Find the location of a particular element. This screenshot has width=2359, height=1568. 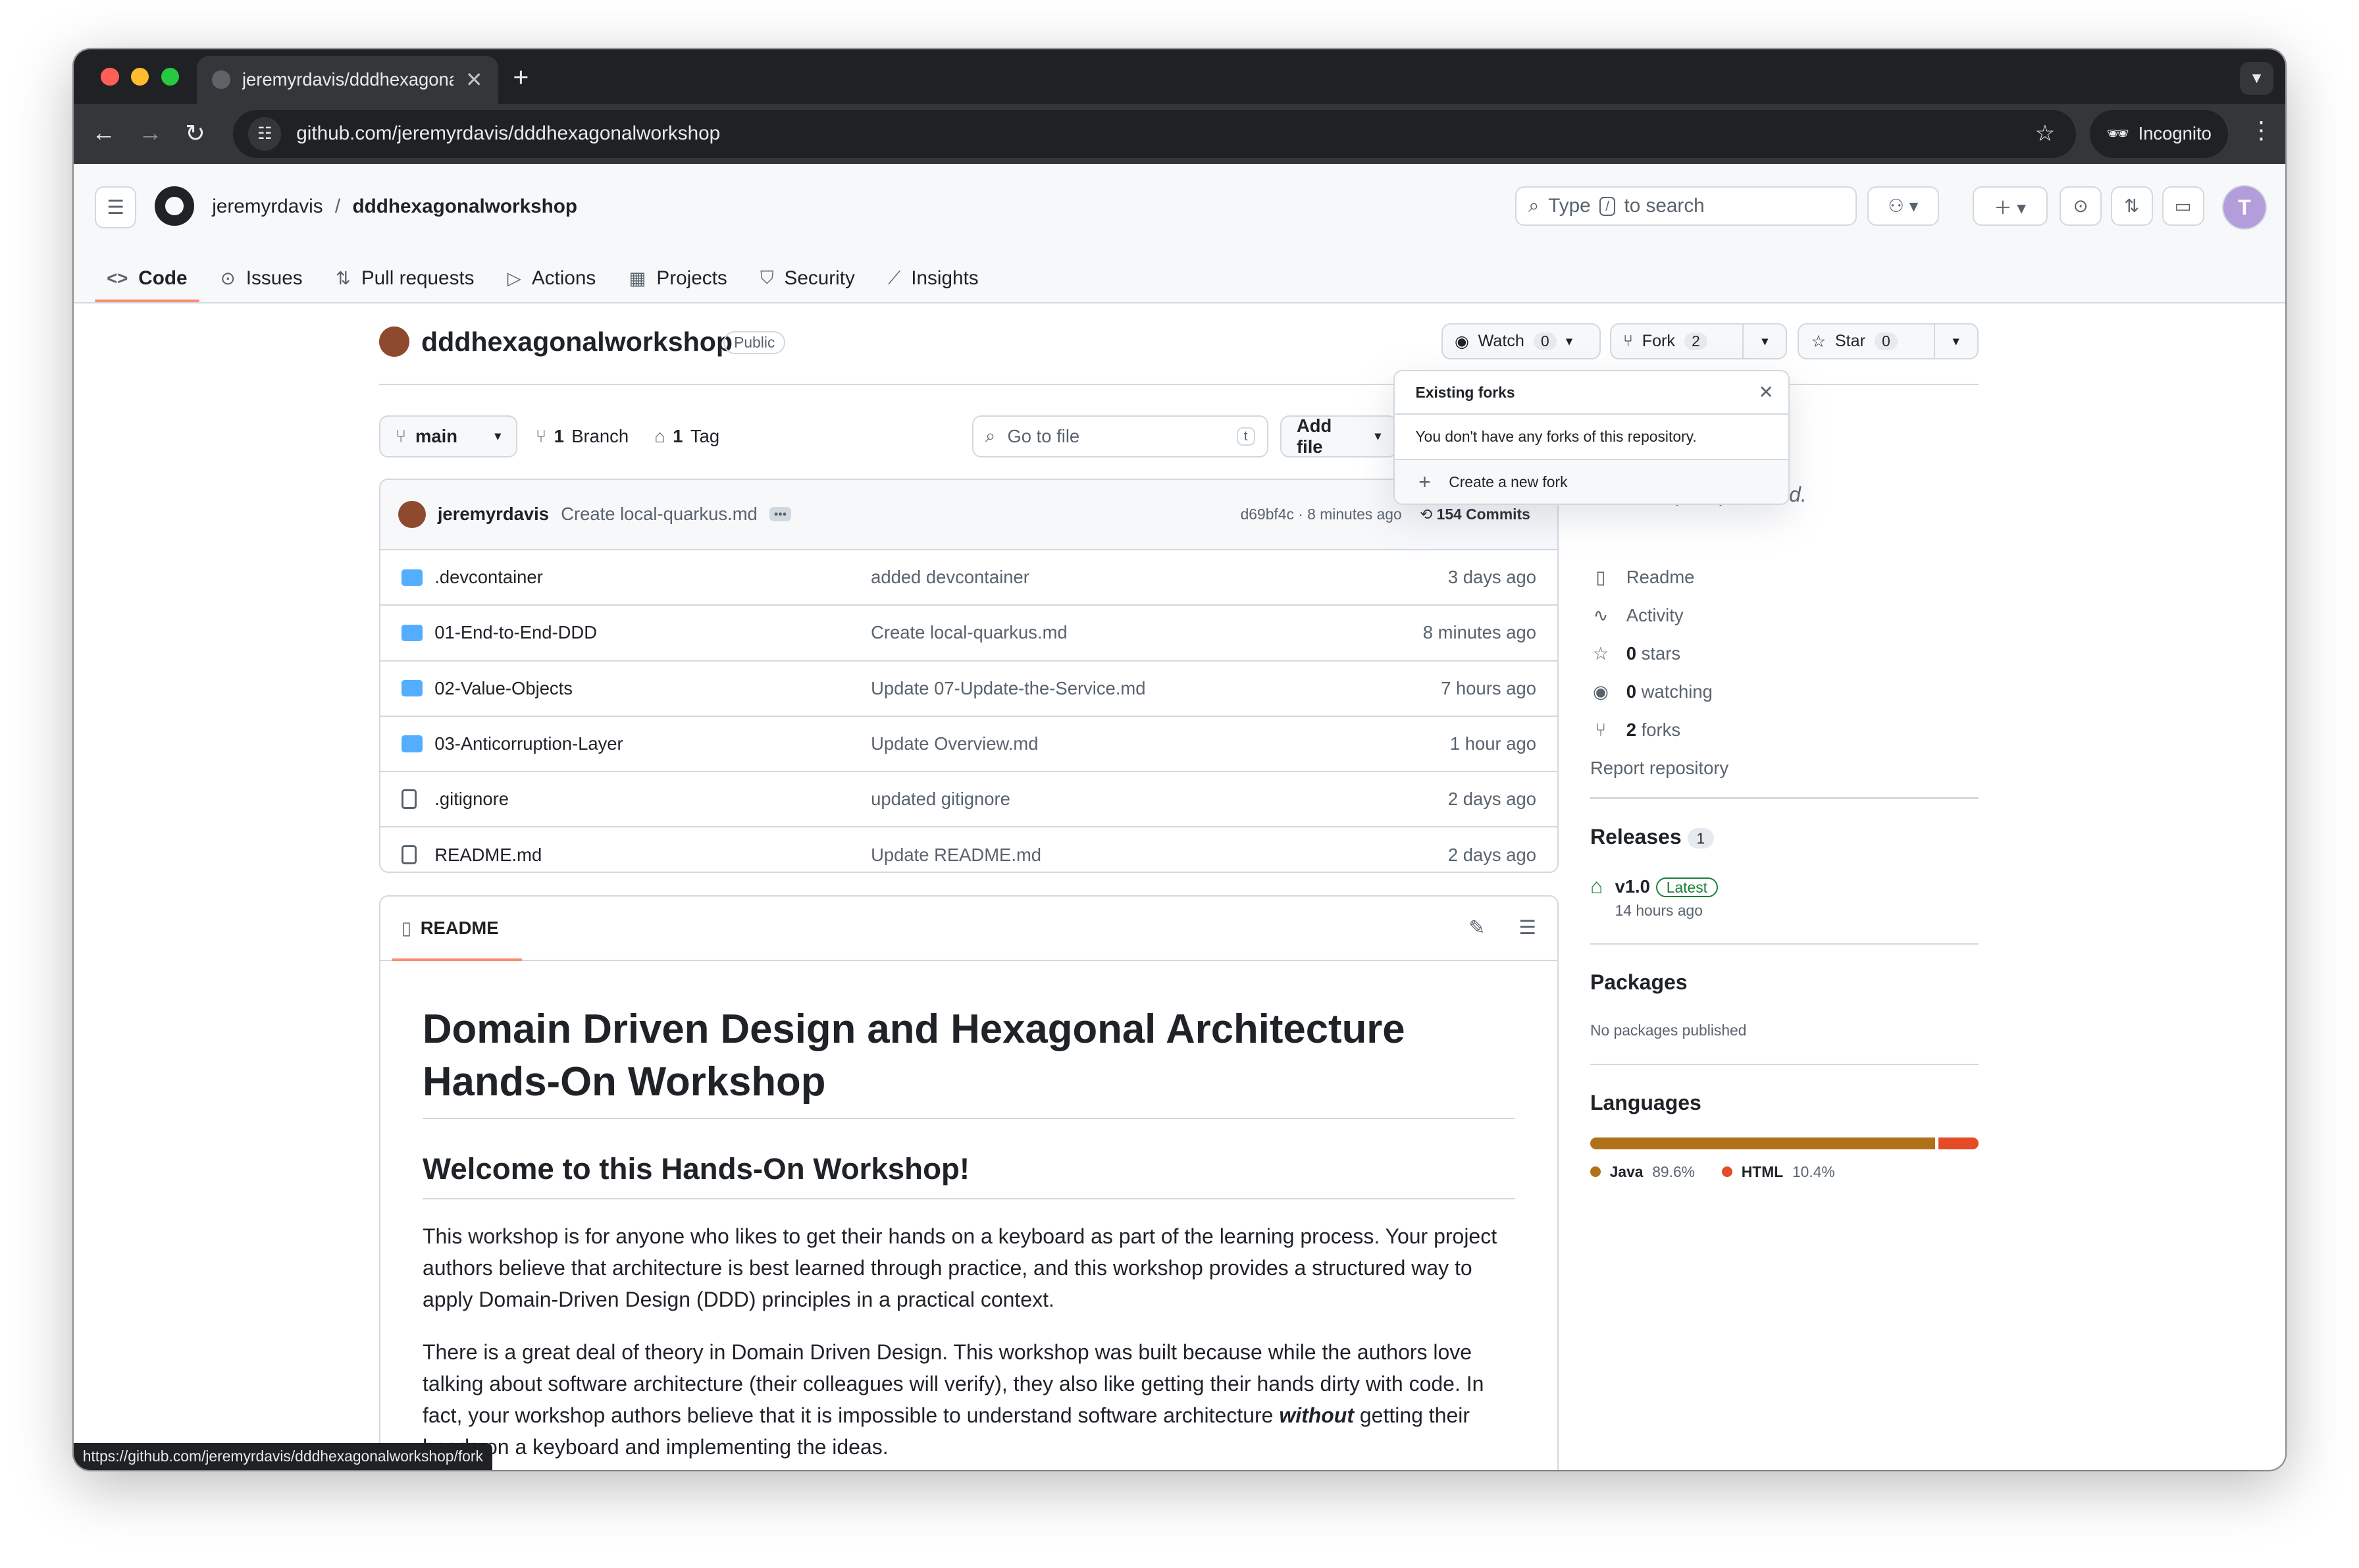

branches-count: 1 is located at coordinates (559, 435).